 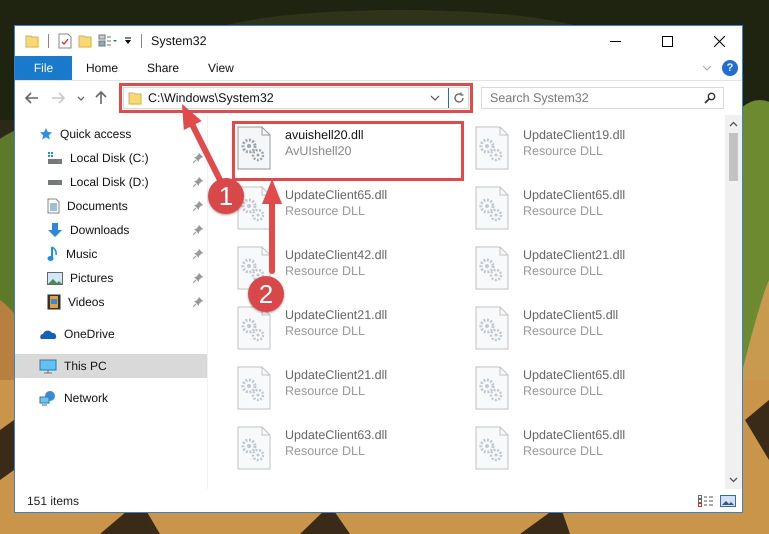 What do you see at coordinates (602, 98) in the screenshot?
I see `search-field: Search System32` at bounding box center [602, 98].